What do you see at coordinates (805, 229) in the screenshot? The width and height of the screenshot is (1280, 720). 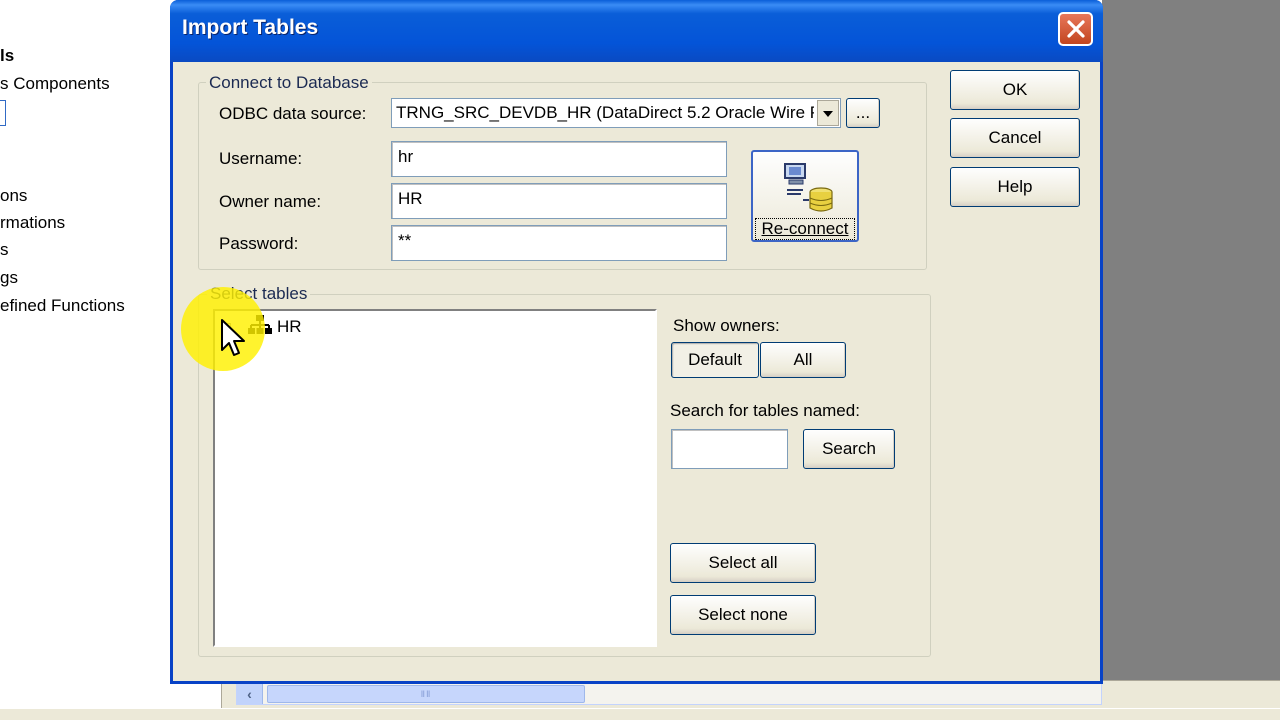 I see `reconnect-label: Re-connect` at bounding box center [805, 229].